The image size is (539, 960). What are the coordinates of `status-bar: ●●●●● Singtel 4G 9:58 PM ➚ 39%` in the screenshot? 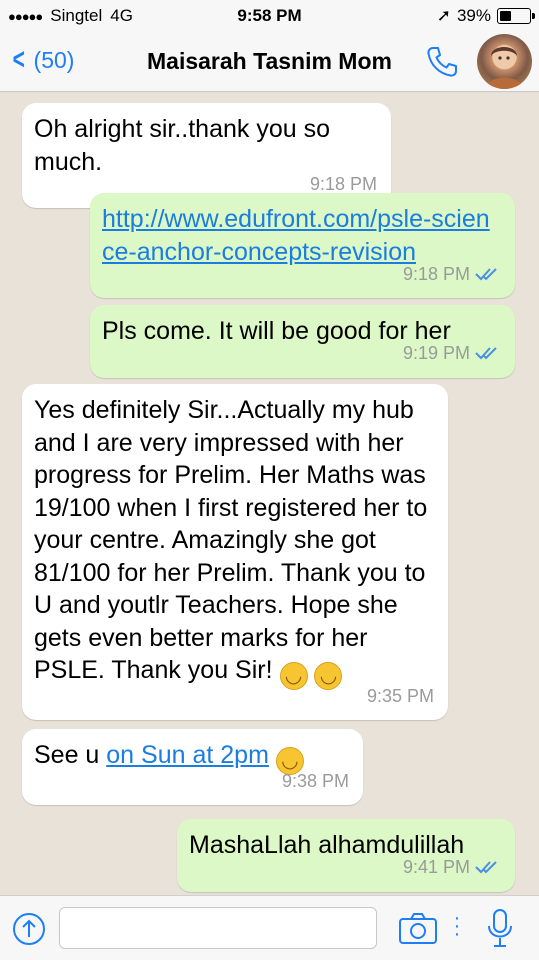 It's located at (269, 16).